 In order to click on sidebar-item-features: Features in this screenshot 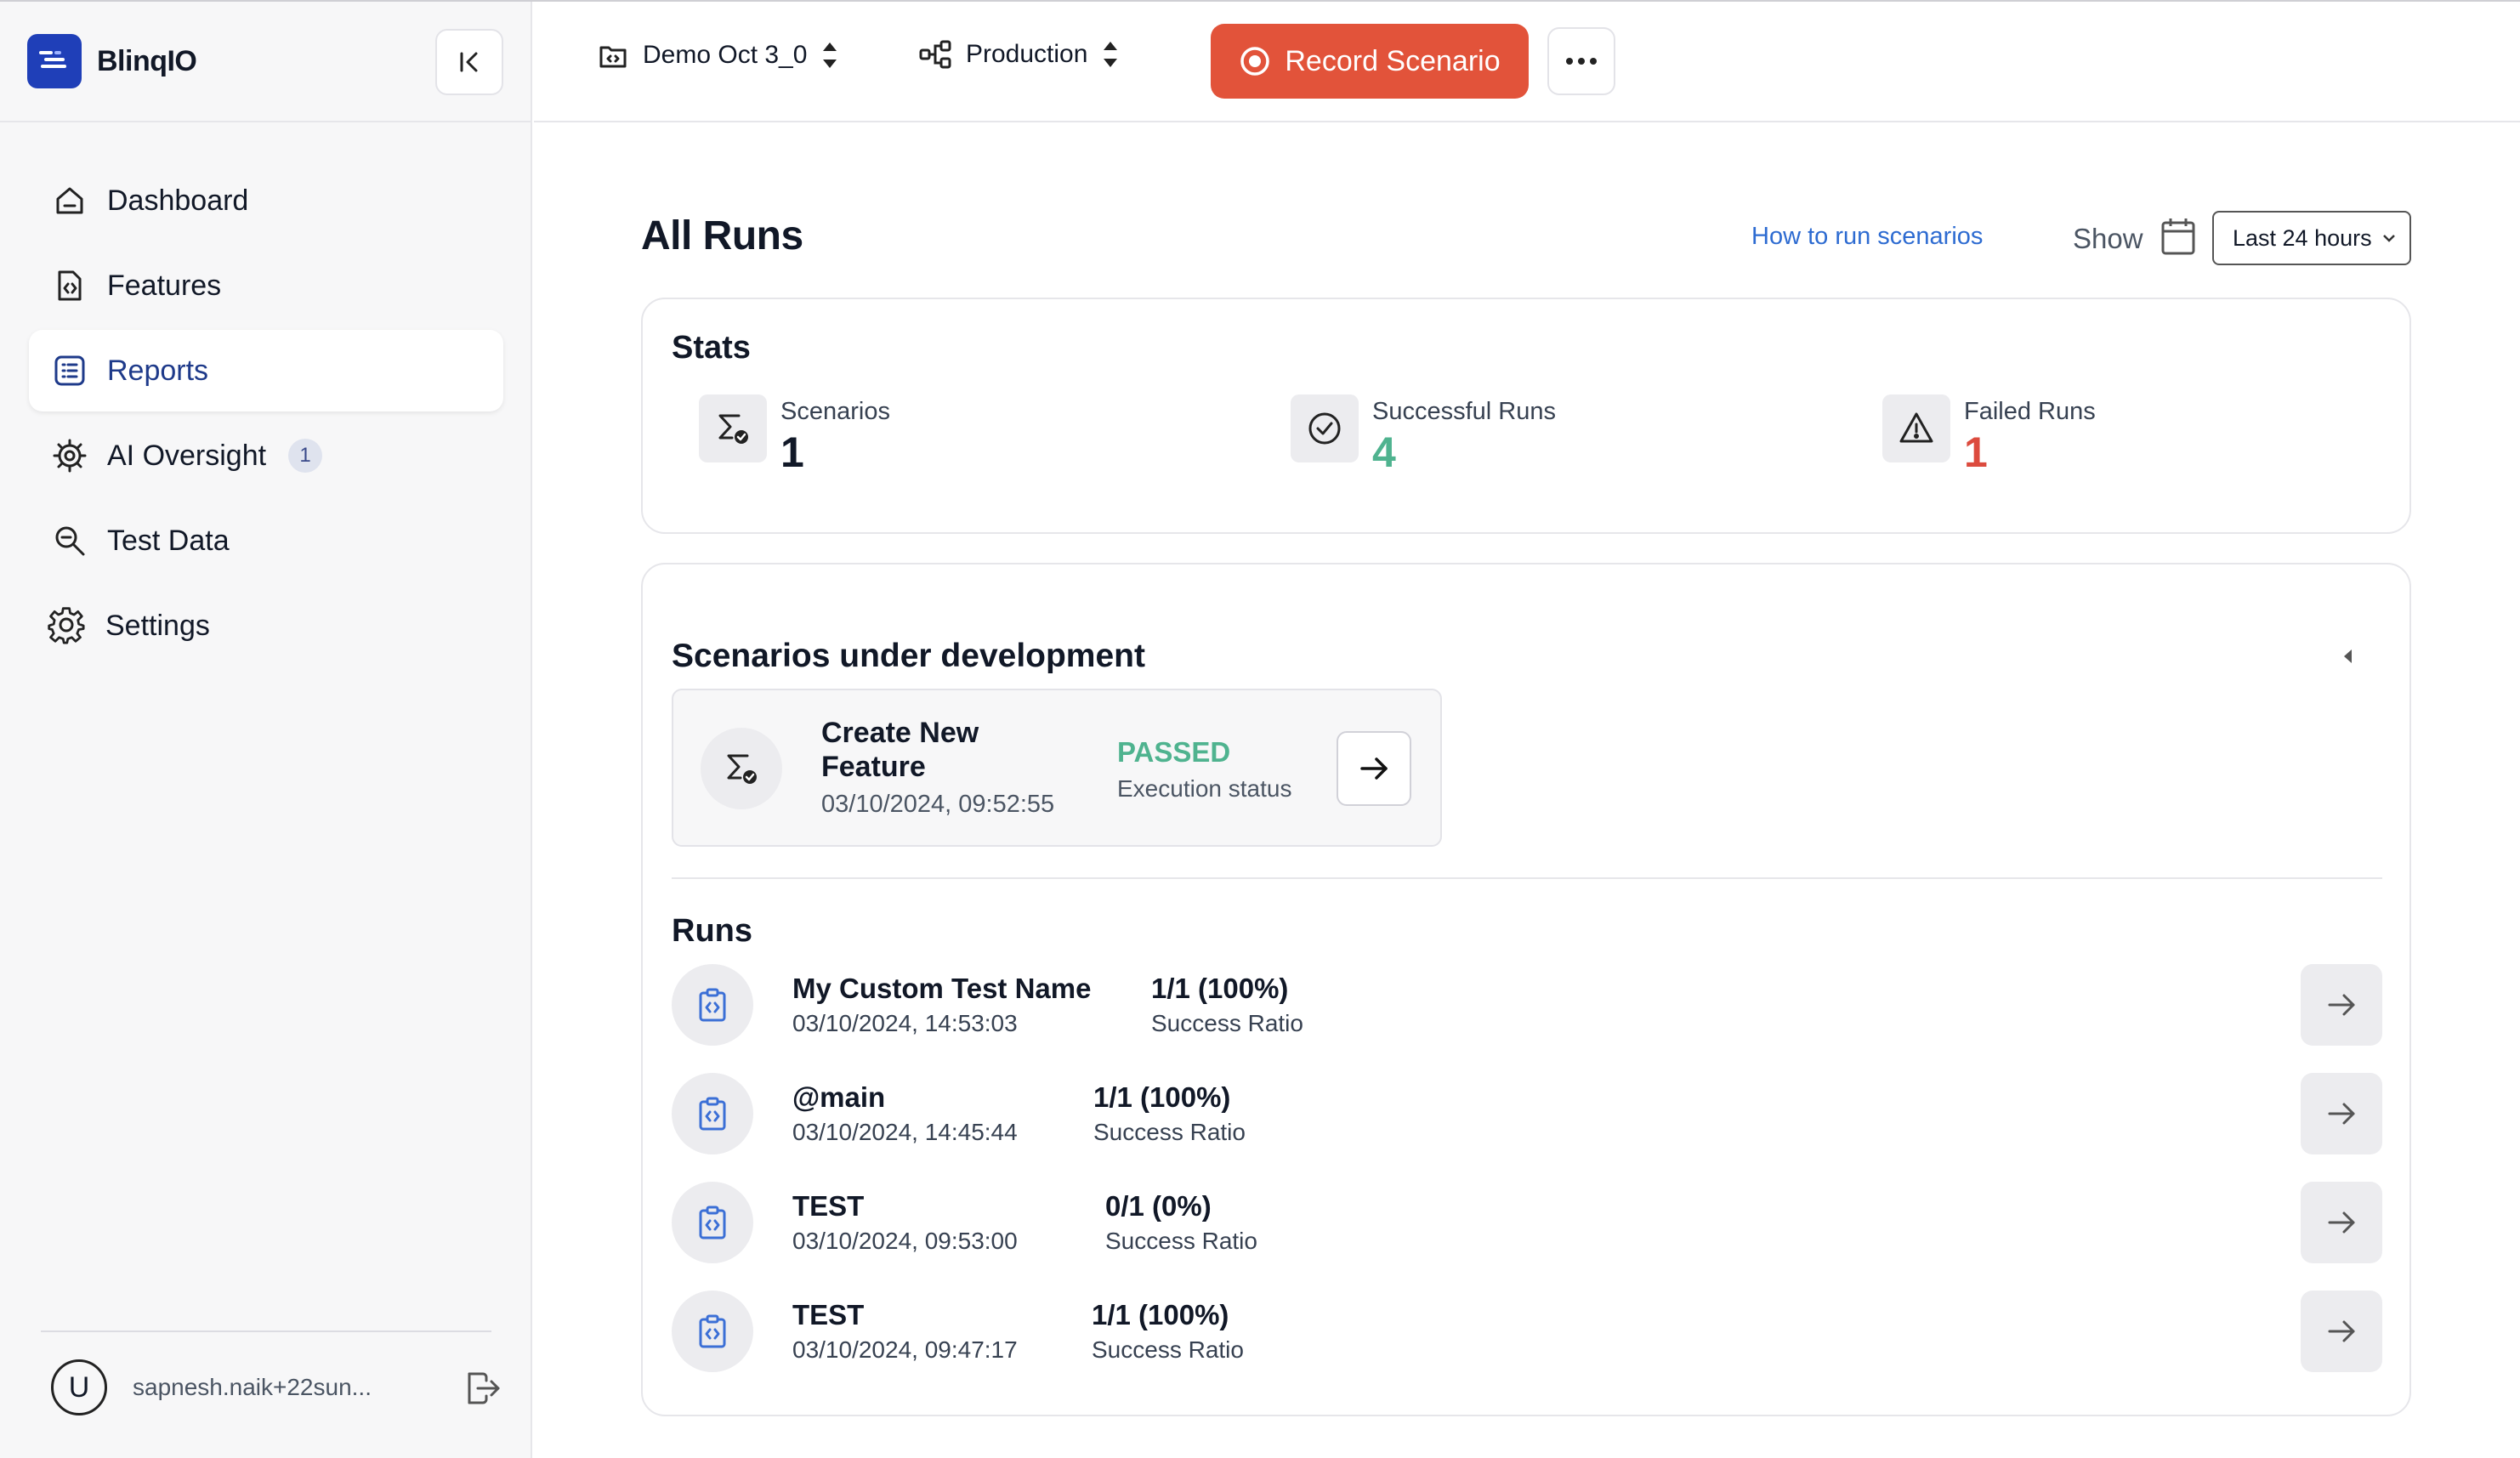, I will do `click(266, 285)`.